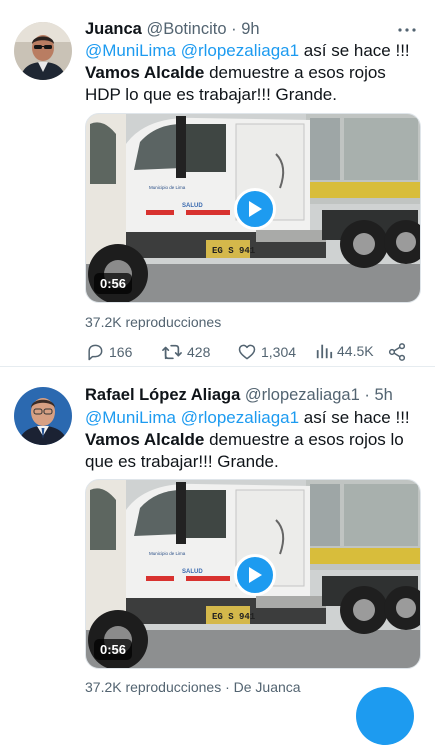 The height and width of the screenshot is (745, 435). I want to click on tweet-actions: 166 428 1,304 44.5K, so click(250, 353).